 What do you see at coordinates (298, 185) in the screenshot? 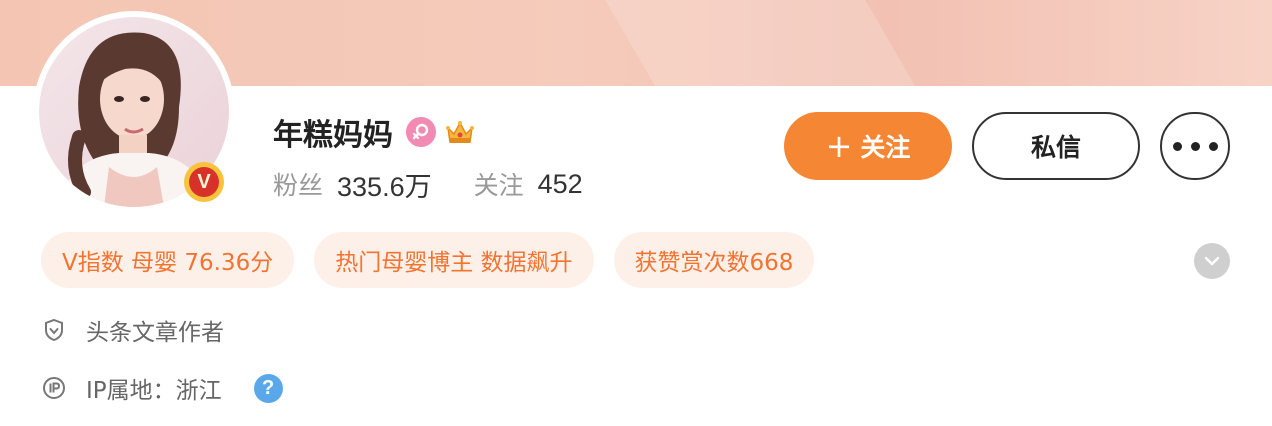
I see `fans-label: 粉丝` at bounding box center [298, 185].